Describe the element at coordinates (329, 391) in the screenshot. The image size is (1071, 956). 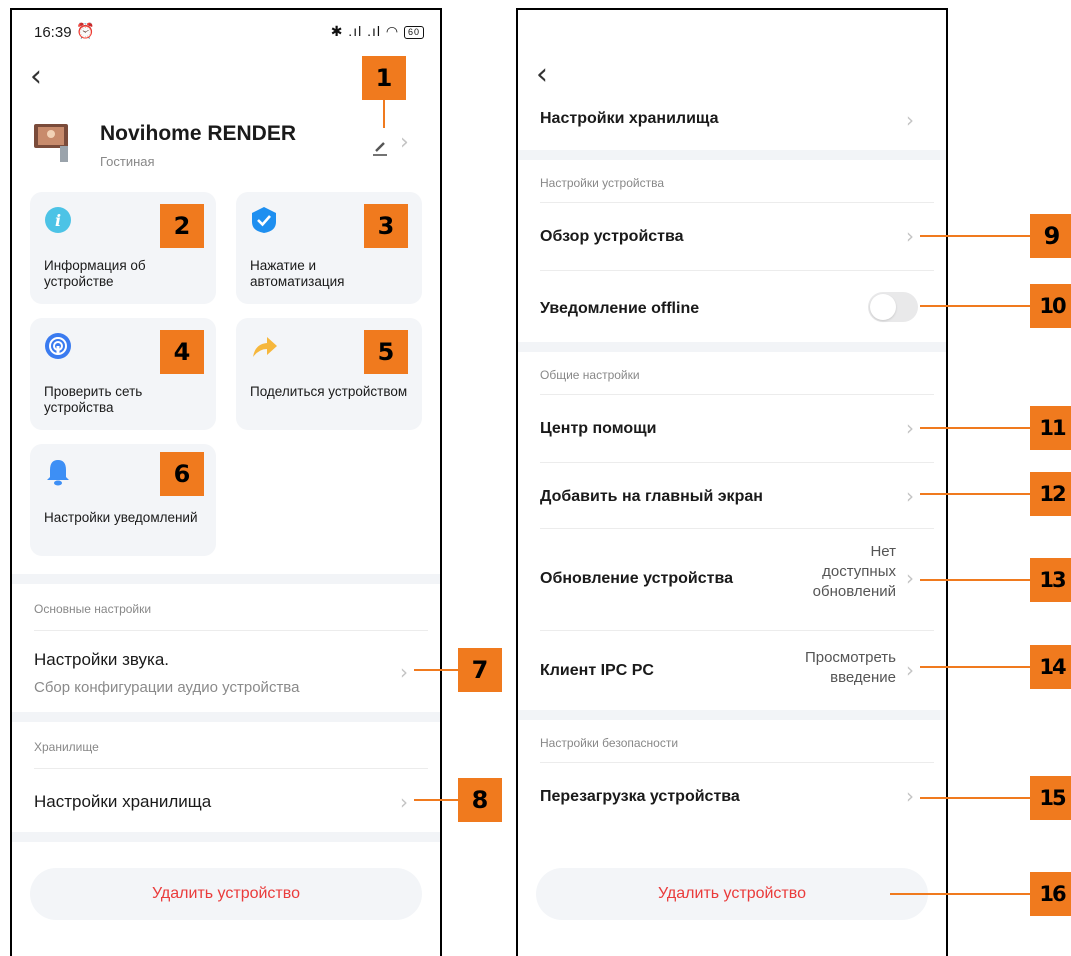
I see `tile-label: Поделиться устройством` at that location.